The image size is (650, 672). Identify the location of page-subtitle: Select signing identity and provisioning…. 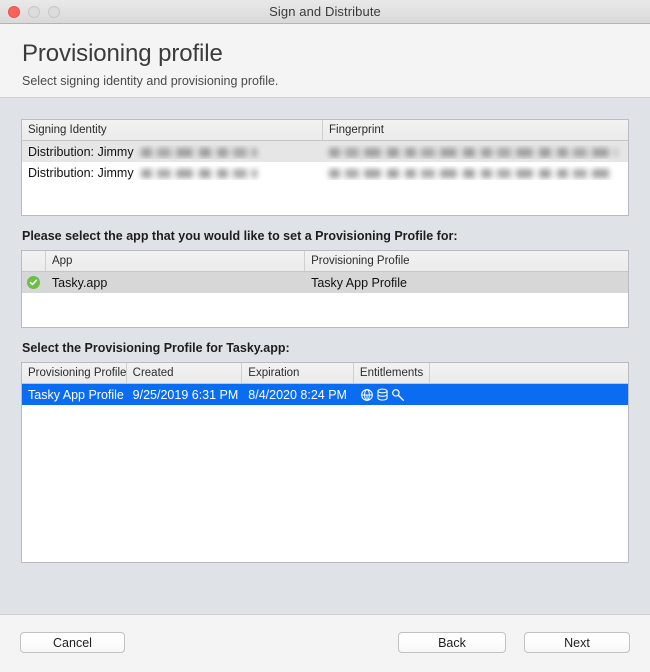
(150, 81).